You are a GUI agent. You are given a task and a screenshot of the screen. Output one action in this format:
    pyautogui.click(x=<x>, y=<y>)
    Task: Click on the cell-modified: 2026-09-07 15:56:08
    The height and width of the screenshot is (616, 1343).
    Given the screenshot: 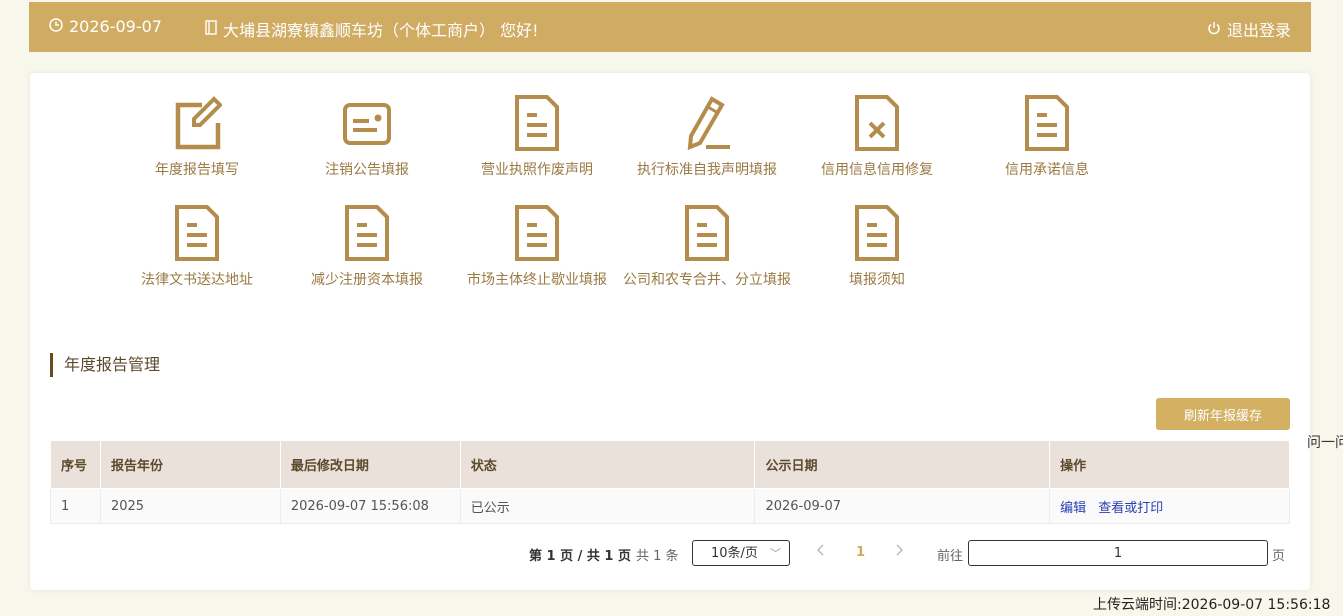 What is the action you would take?
    pyautogui.click(x=370, y=506)
    